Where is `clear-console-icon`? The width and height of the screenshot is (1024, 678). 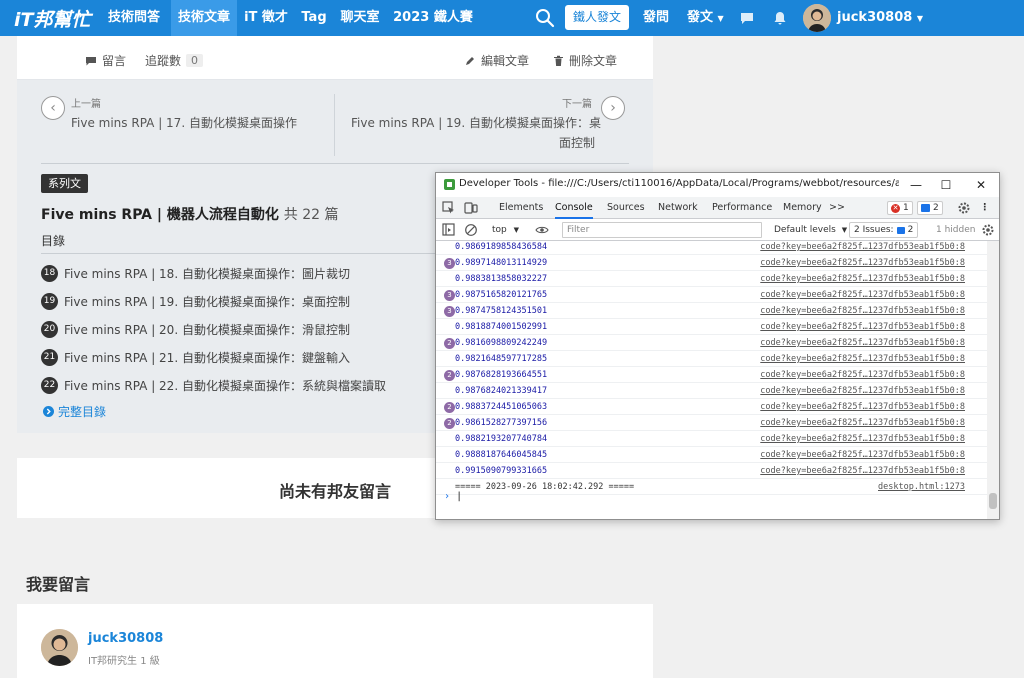 clear-console-icon is located at coordinates (471, 230).